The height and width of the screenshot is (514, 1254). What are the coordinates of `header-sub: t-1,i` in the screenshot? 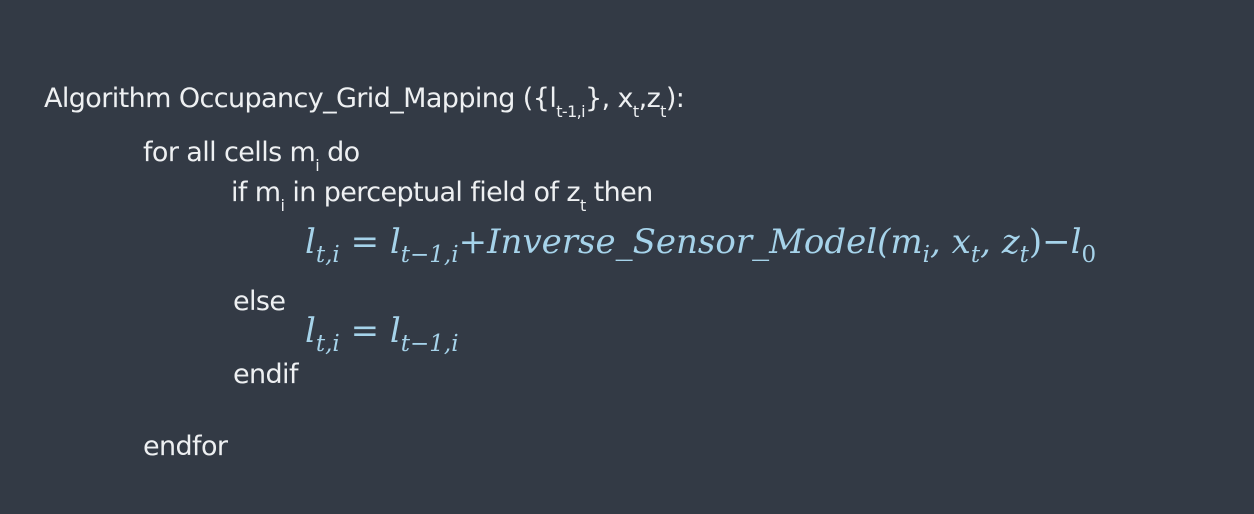 It's located at (570, 111).